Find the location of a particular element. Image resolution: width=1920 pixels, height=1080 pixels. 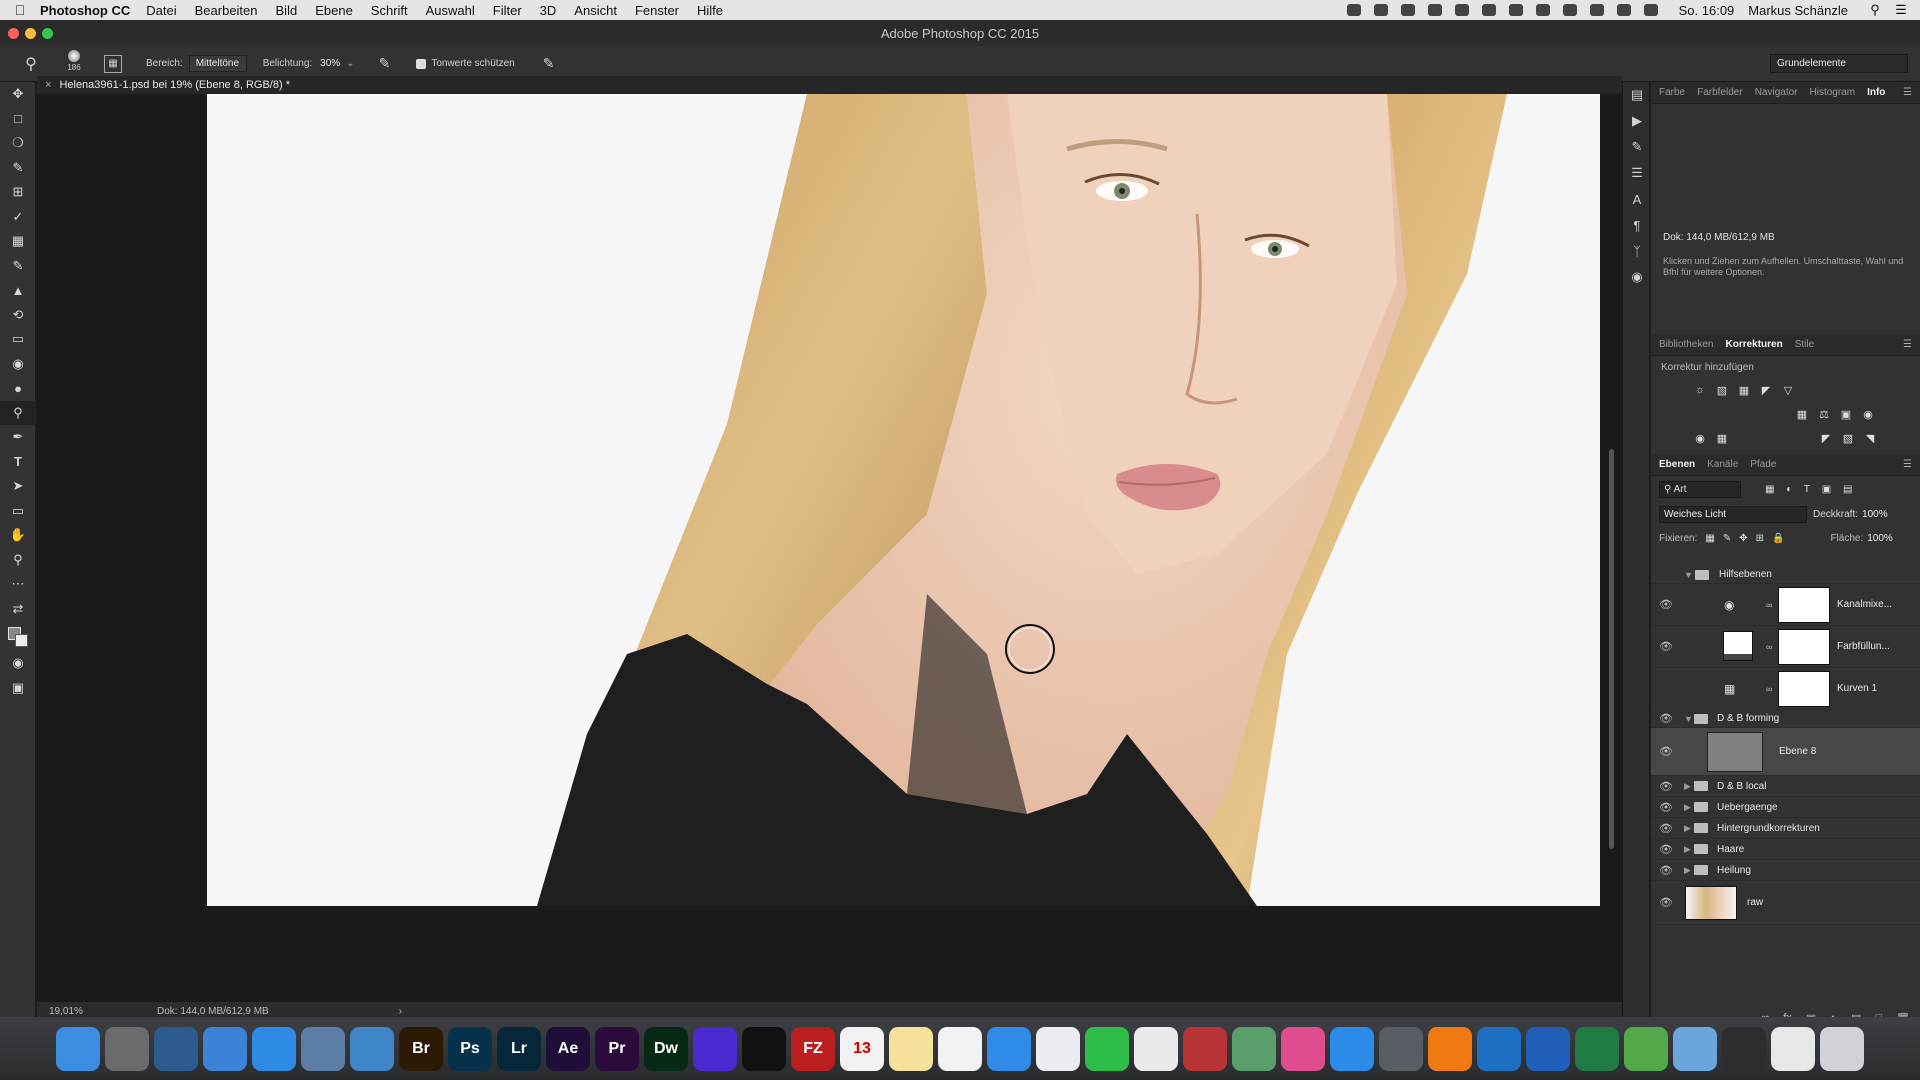

dock-app-mail is located at coordinates (1058, 1048).